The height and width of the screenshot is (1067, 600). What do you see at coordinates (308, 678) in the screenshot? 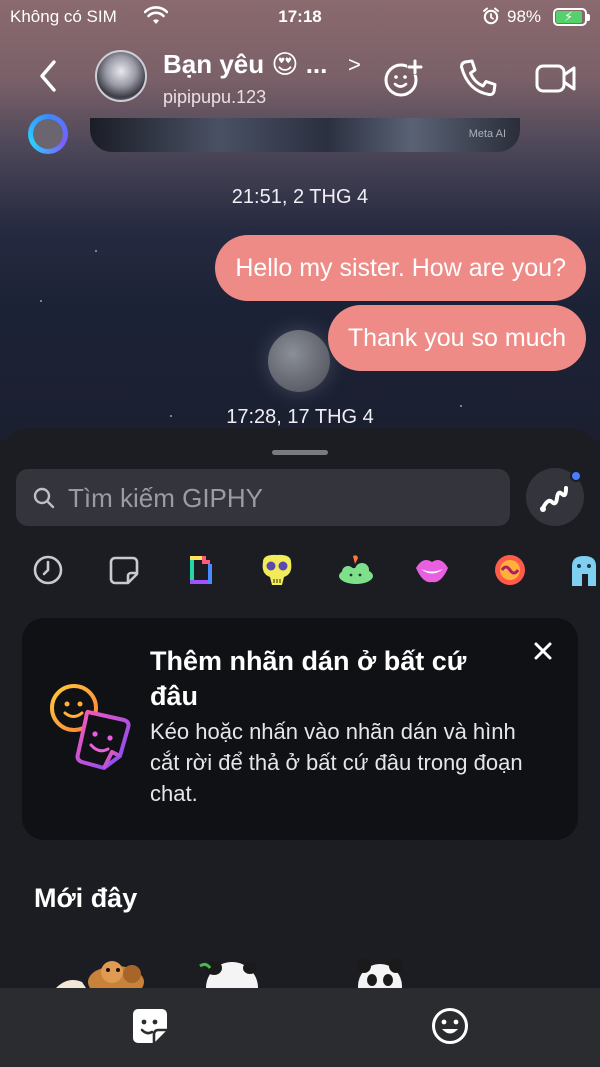
I see `card-title: Thêm nhãn dán ở bất cứ đâu` at bounding box center [308, 678].